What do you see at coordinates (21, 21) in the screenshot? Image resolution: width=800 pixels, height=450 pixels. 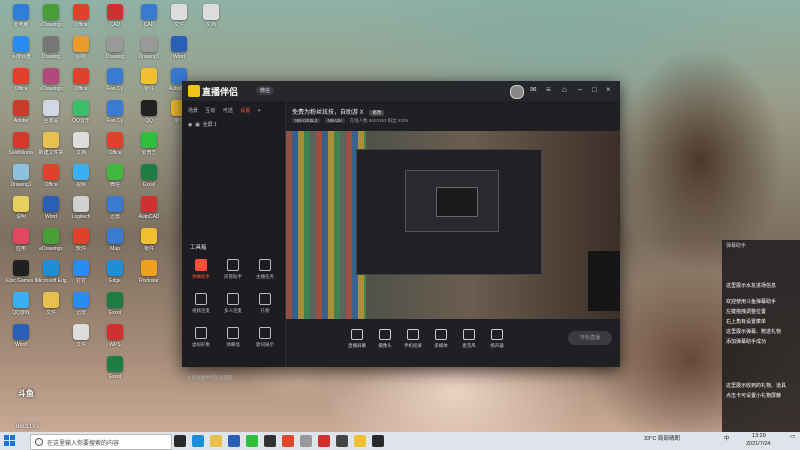 I see `desktop-icon: 此电脑` at bounding box center [21, 21].